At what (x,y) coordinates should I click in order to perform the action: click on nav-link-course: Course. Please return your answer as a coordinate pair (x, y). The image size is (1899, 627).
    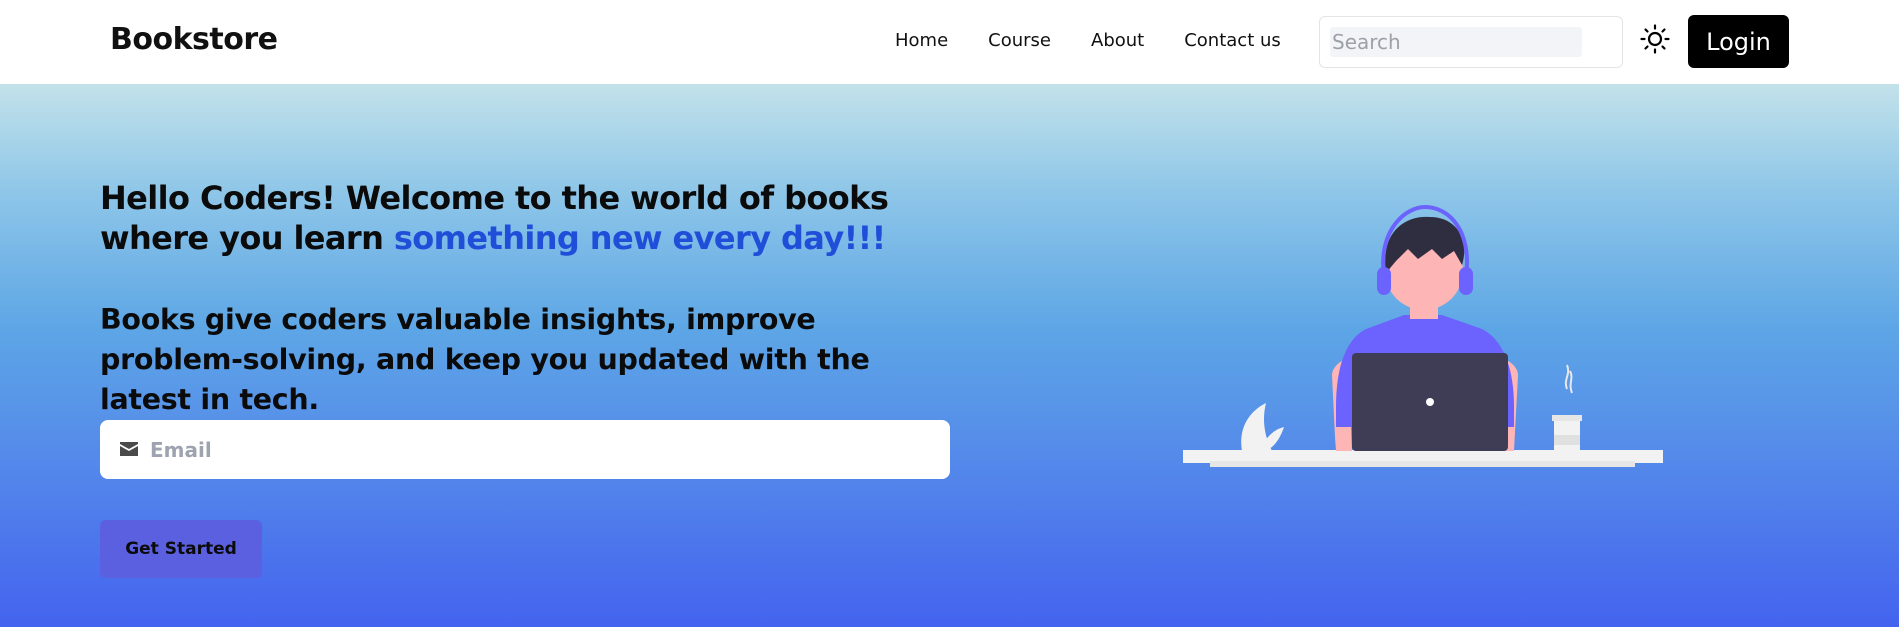
    Looking at the image, I should click on (1019, 40).